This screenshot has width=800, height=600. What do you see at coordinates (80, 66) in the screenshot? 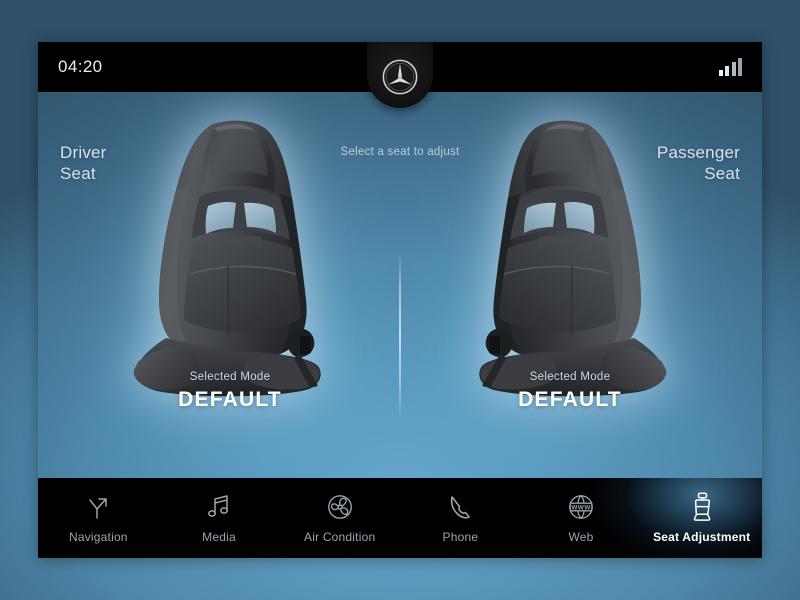
I see `clock: 04:20` at bounding box center [80, 66].